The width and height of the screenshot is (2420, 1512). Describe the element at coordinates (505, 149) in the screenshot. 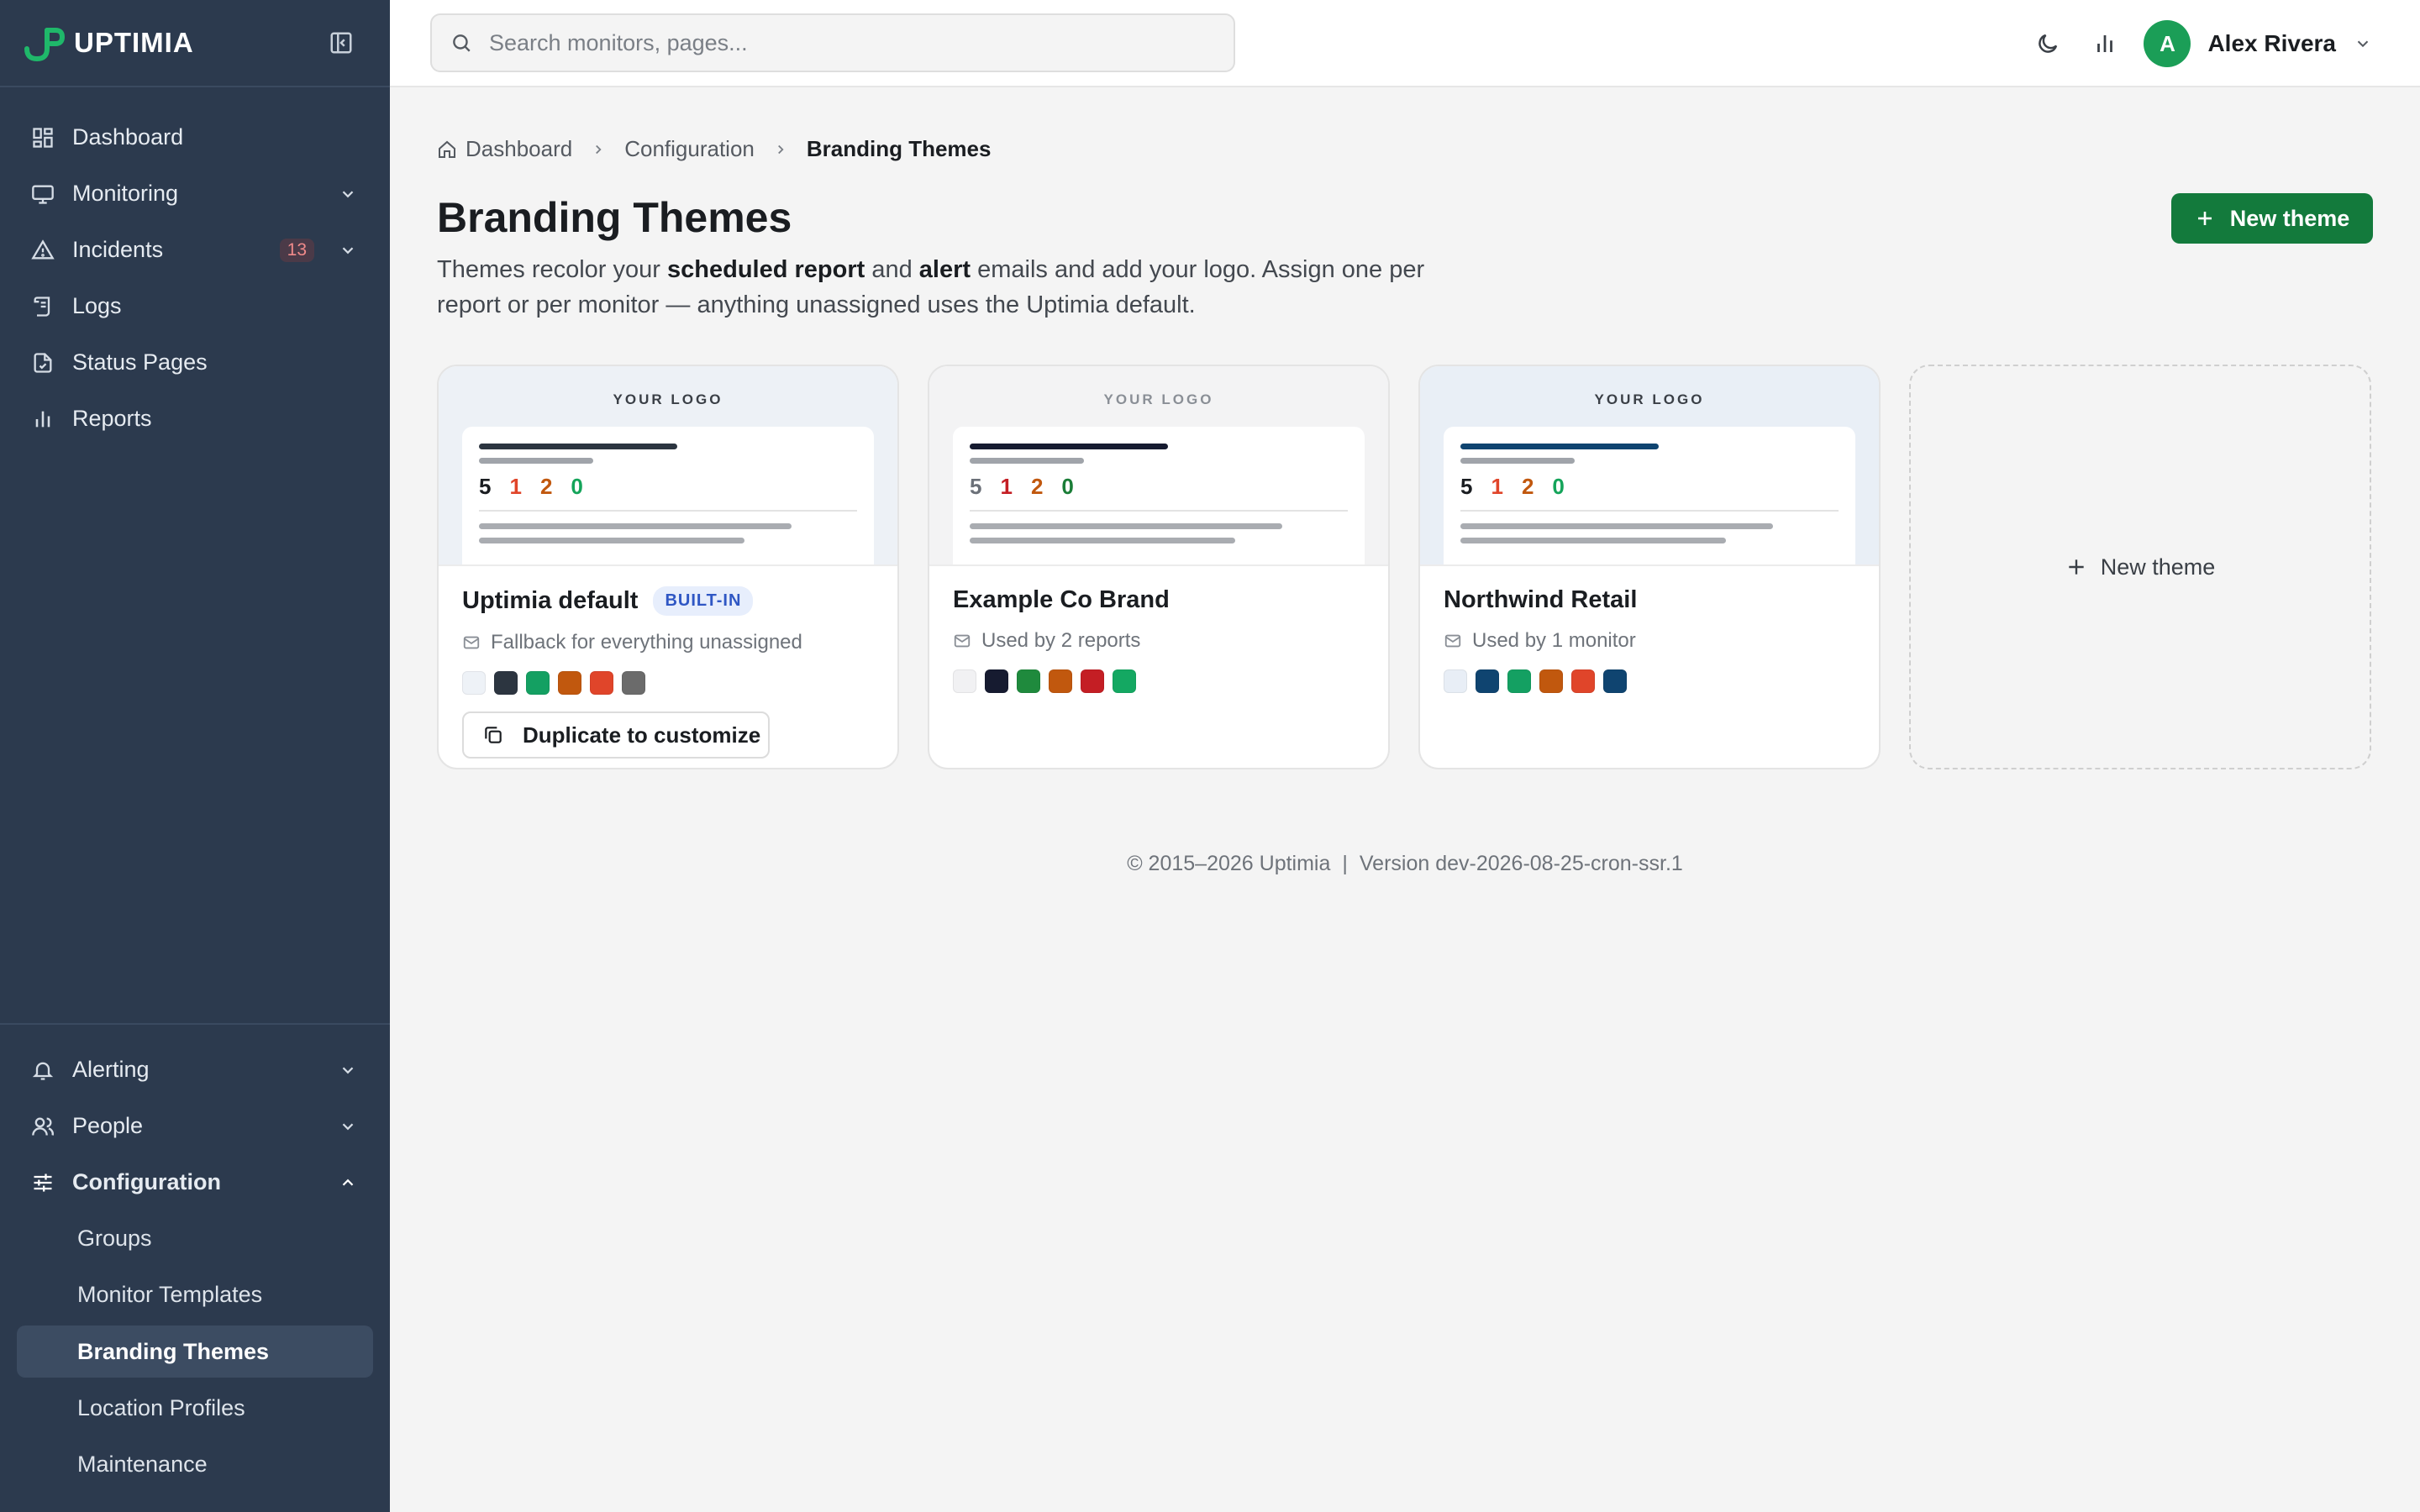

I see `breadcrumb-dashboard: Dashboard` at that location.